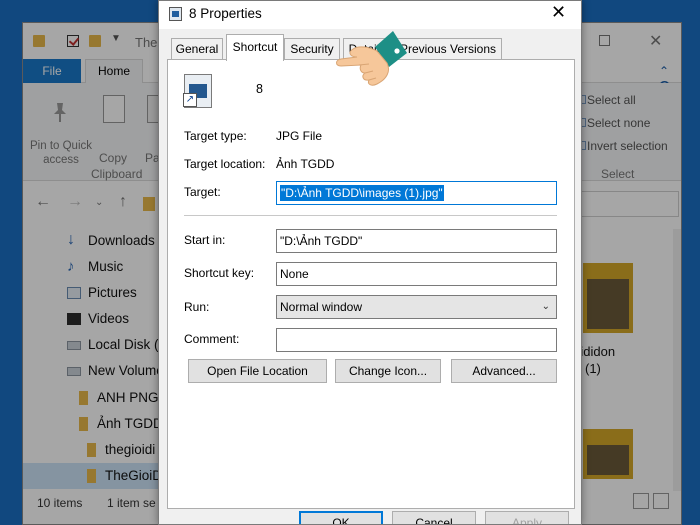  Describe the element at coordinates (371, 58) in the screenshot. I see `pointing-hand-icon` at that location.